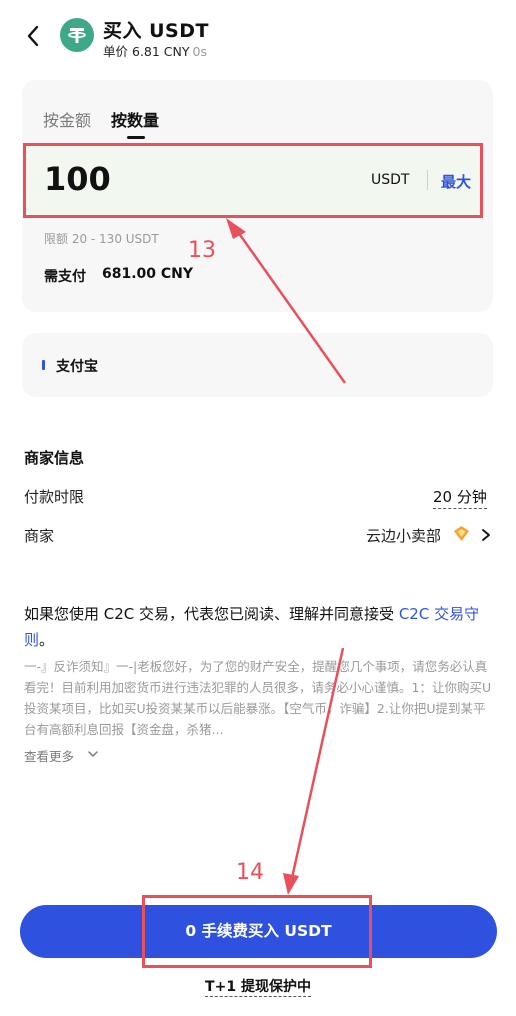 The height and width of the screenshot is (1016, 516). Describe the element at coordinates (291, 884) in the screenshot. I see `annotation-arrow-14-head` at that location.